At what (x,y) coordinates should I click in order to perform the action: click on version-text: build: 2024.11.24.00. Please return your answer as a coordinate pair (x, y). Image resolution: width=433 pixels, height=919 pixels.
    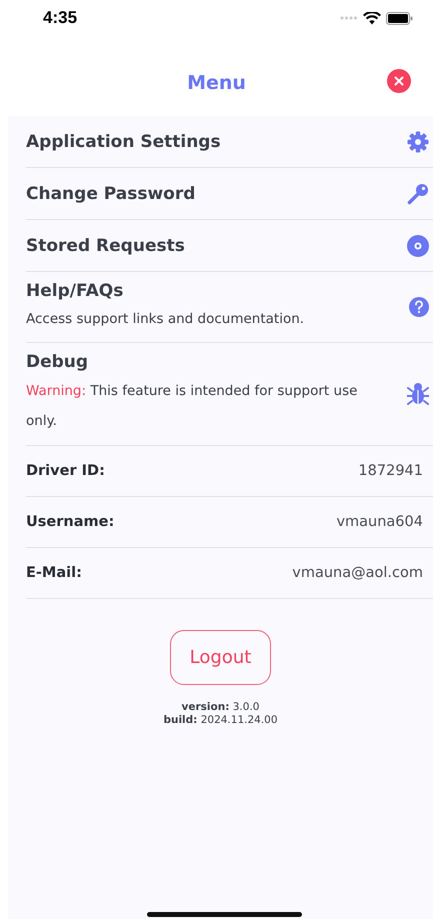
    Looking at the image, I should click on (220, 720).